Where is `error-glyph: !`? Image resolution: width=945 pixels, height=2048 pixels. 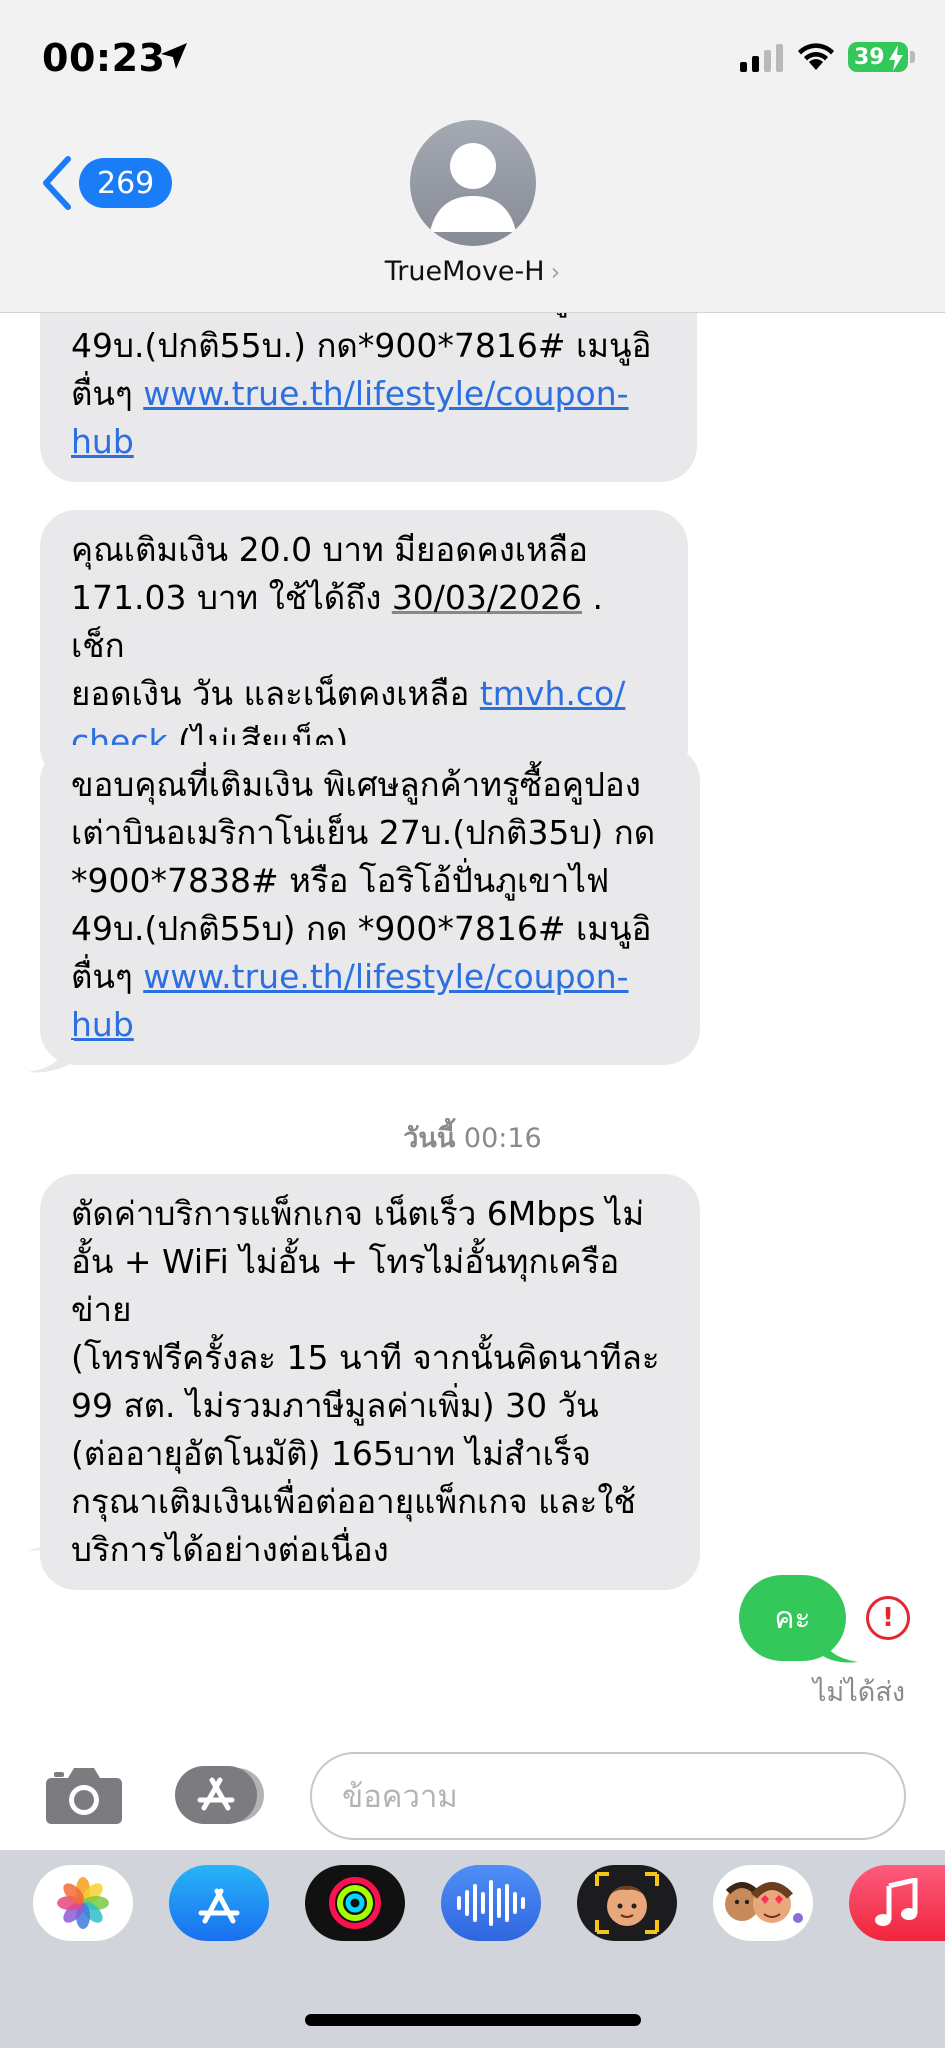
error-glyph: ! is located at coordinates (888, 1618).